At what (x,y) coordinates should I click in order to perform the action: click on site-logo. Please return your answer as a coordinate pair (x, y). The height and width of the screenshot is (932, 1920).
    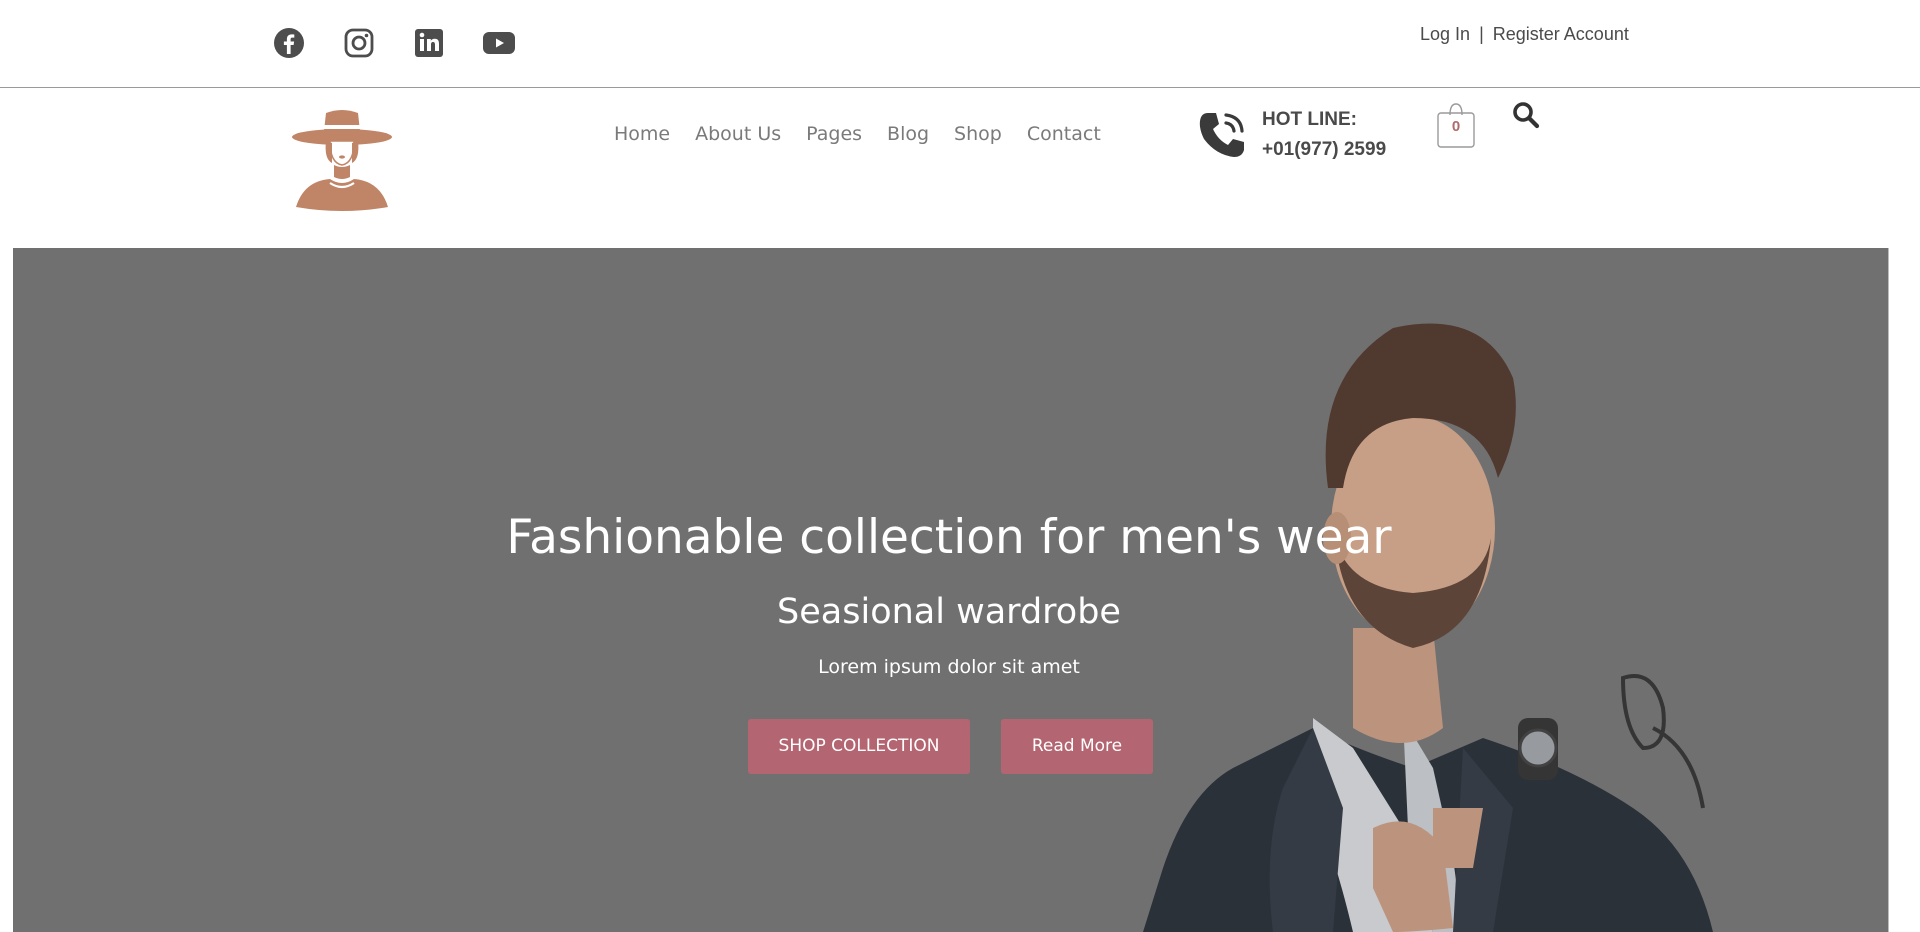
    Looking at the image, I should click on (342, 159).